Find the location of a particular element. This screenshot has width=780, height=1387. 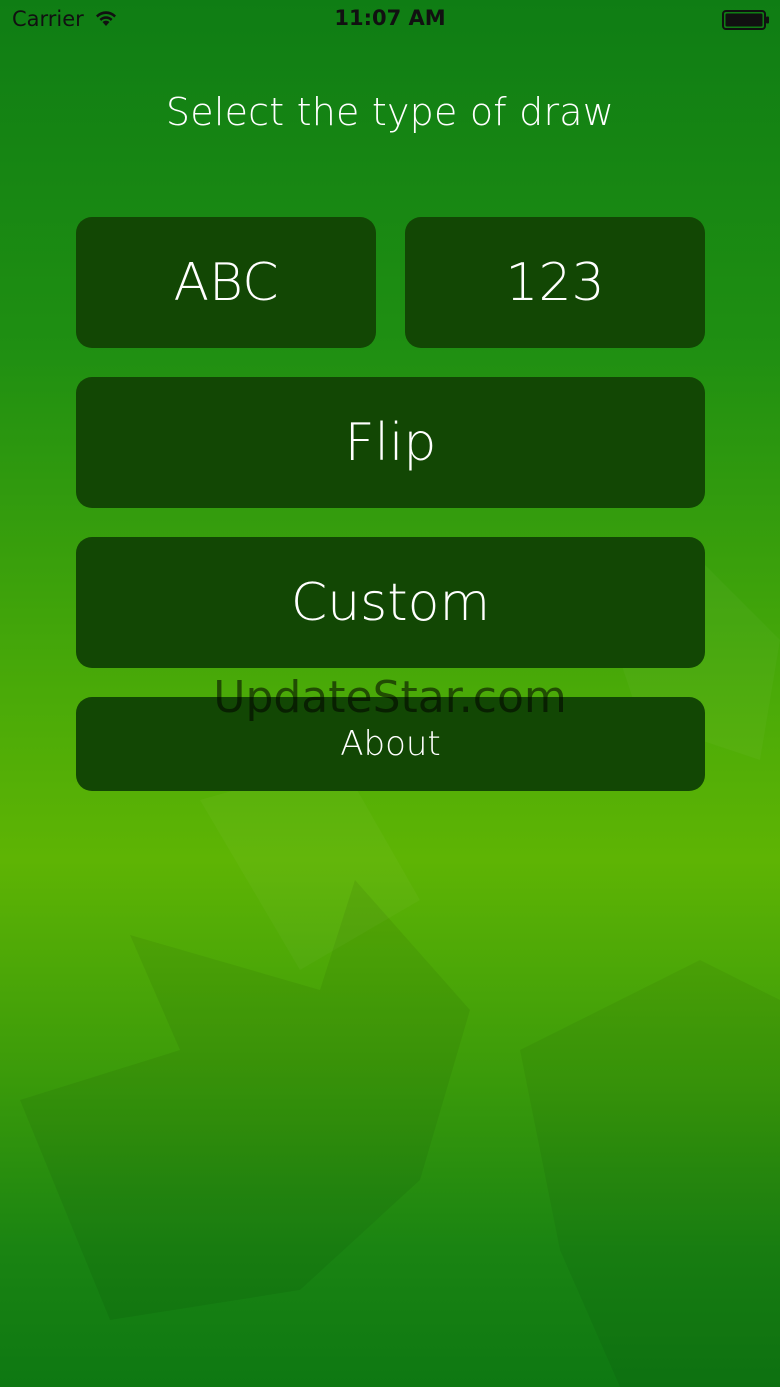

custom-button-label: Custom is located at coordinates (390, 602).